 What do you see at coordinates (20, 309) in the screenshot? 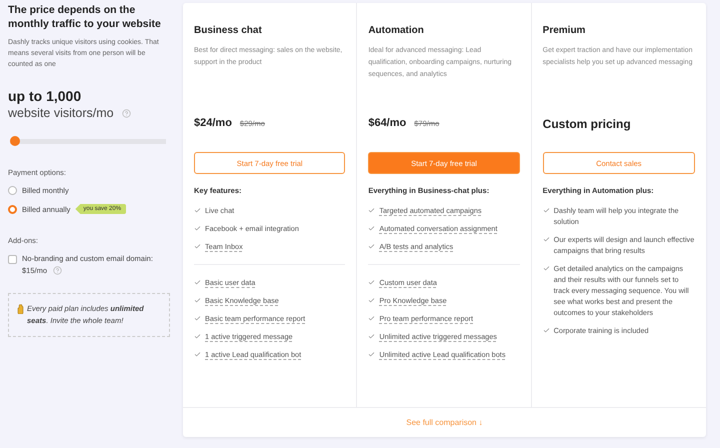
I see `hand-icon` at bounding box center [20, 309].